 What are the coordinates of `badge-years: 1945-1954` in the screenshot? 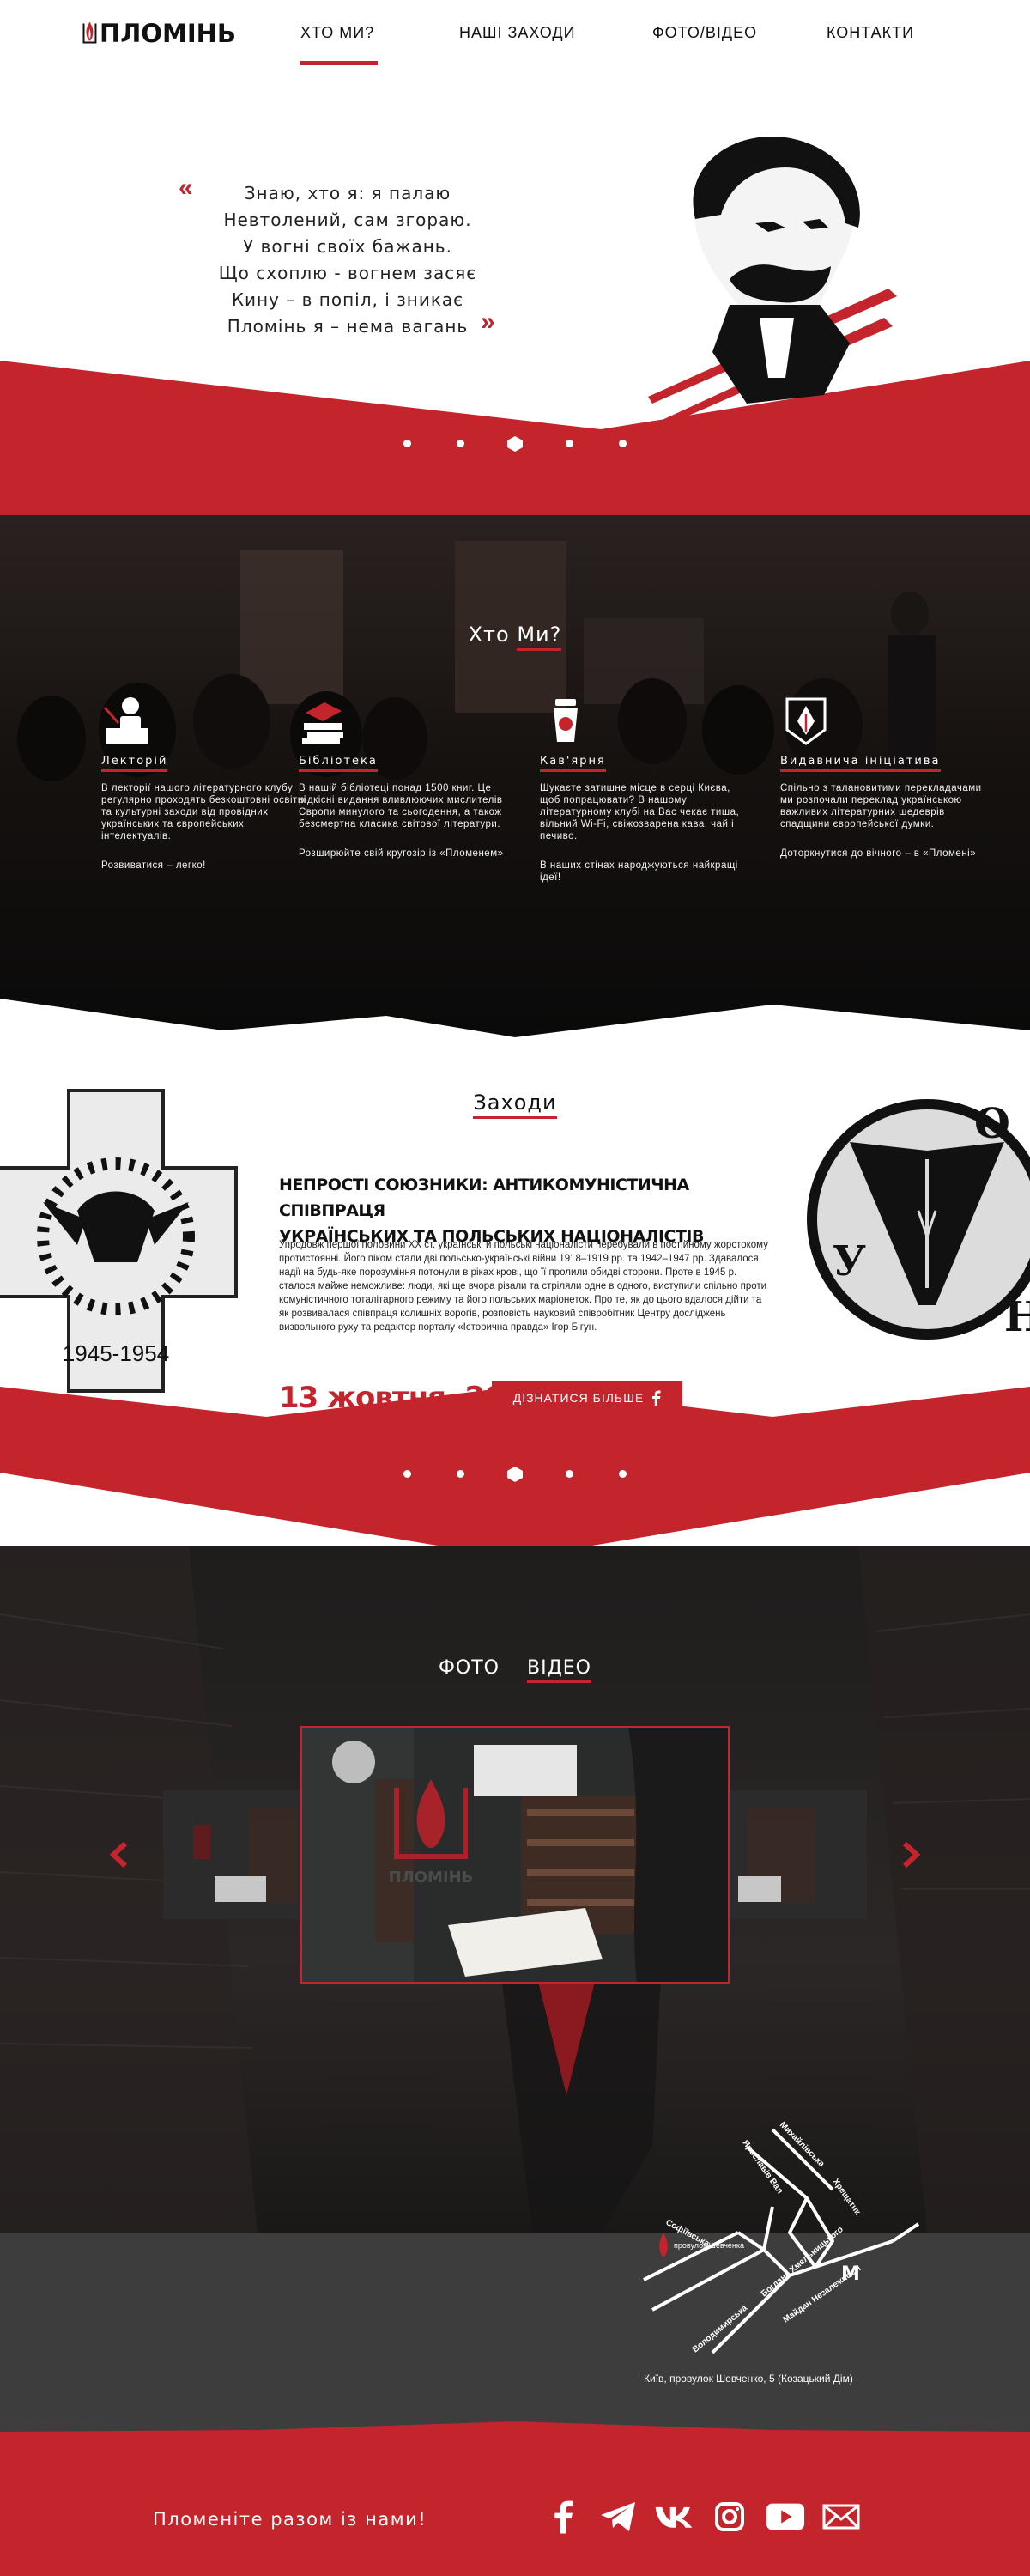 It's located at (116, 1353).